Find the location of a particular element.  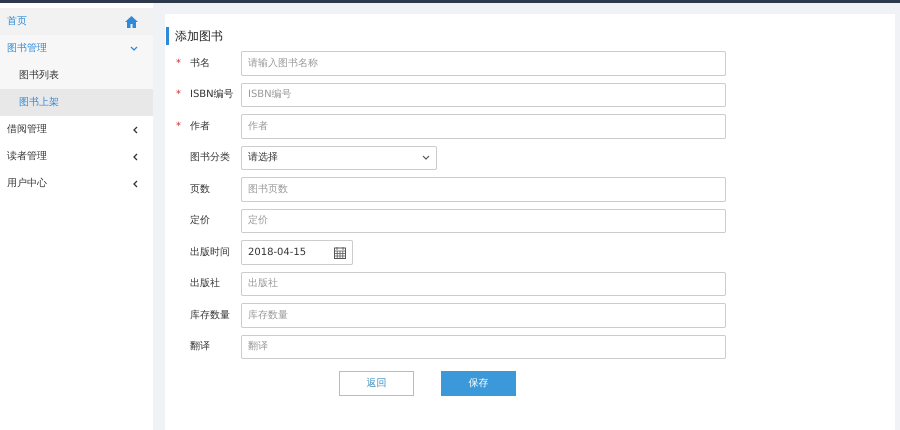

text-field: 库存数量 is located at coordinates (483, 315).